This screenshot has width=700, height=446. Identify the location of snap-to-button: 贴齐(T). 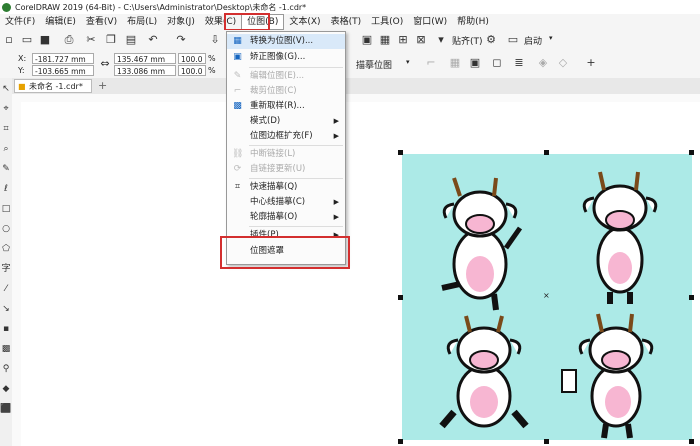
(467, 40).